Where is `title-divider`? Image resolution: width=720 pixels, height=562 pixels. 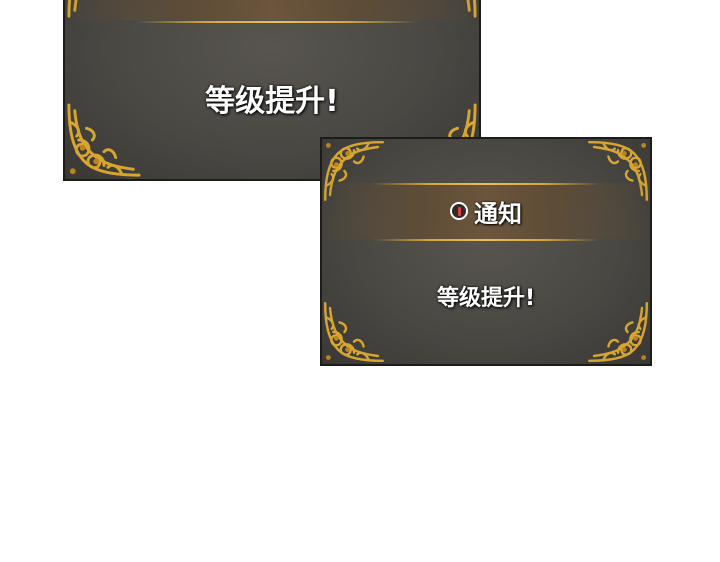 title-divider is located at coordinates (277, 22).